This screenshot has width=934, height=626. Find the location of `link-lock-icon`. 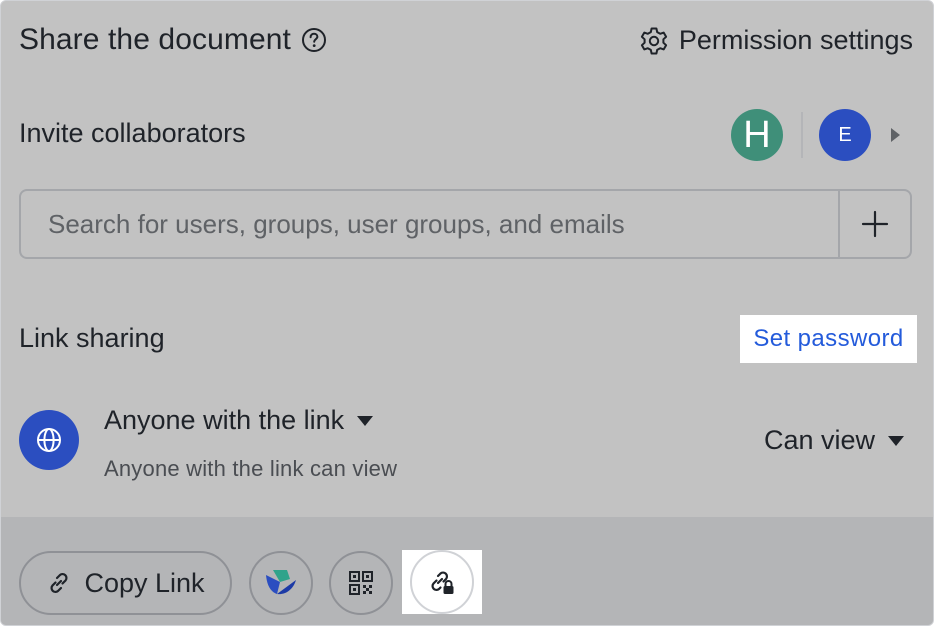

link-lock-icon is located at coordinates (442, 582).